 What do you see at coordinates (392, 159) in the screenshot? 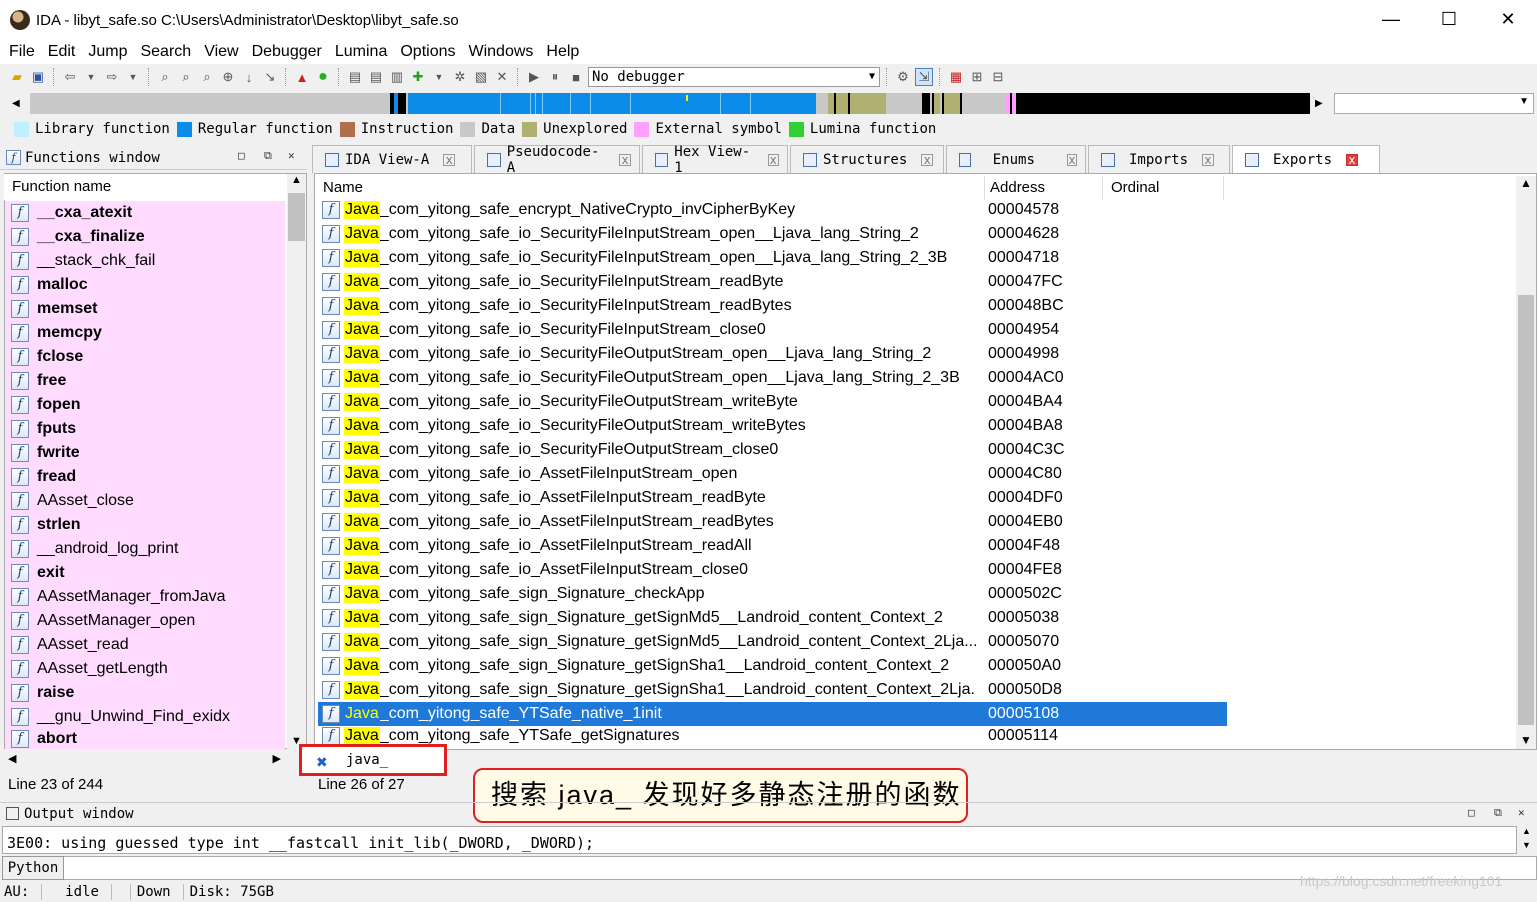
I see `tab-ida-view-a: IDA View-A x` at bounding box center [392, 159].